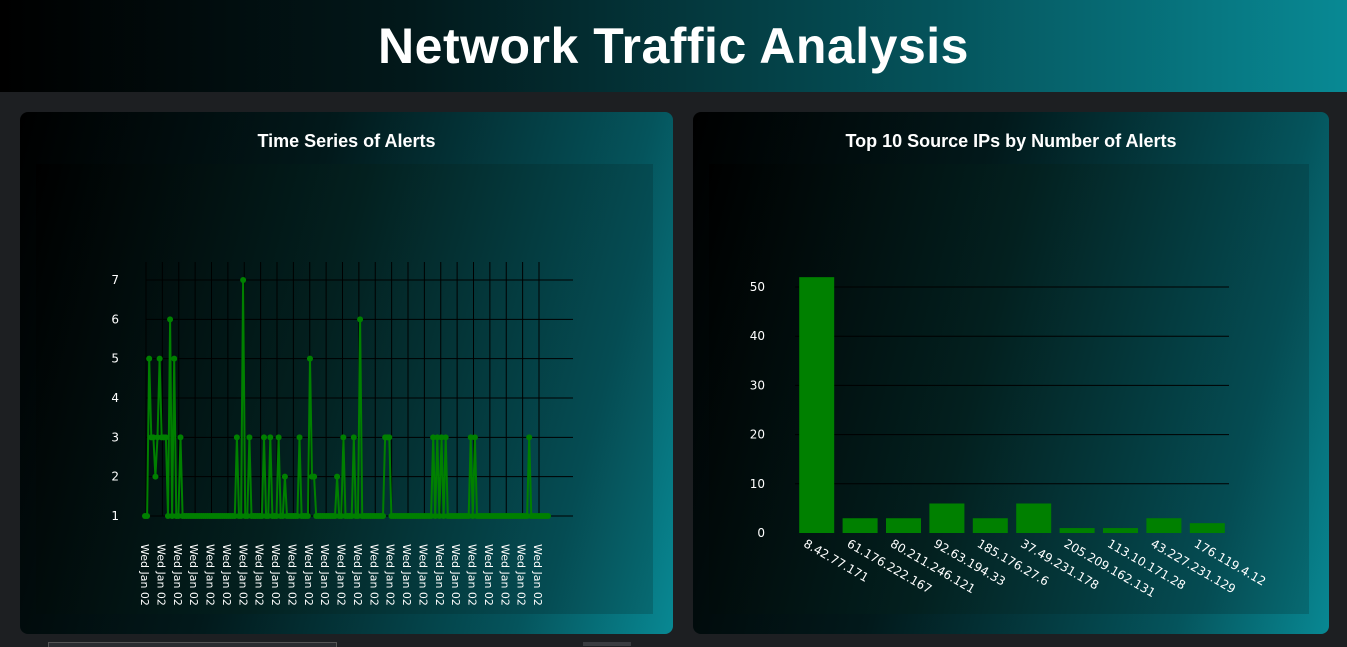 This screenshot has height=647, width=1347. Describe the element at coordinates (757, 336) in the screenshot. I see `y-tick-label: 40` at that location.